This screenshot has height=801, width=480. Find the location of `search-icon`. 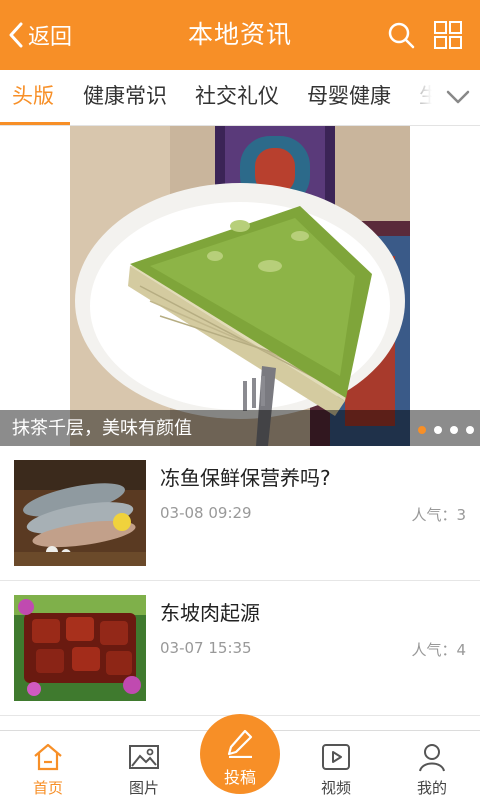

search-icon is located at coordinates (401, 35).